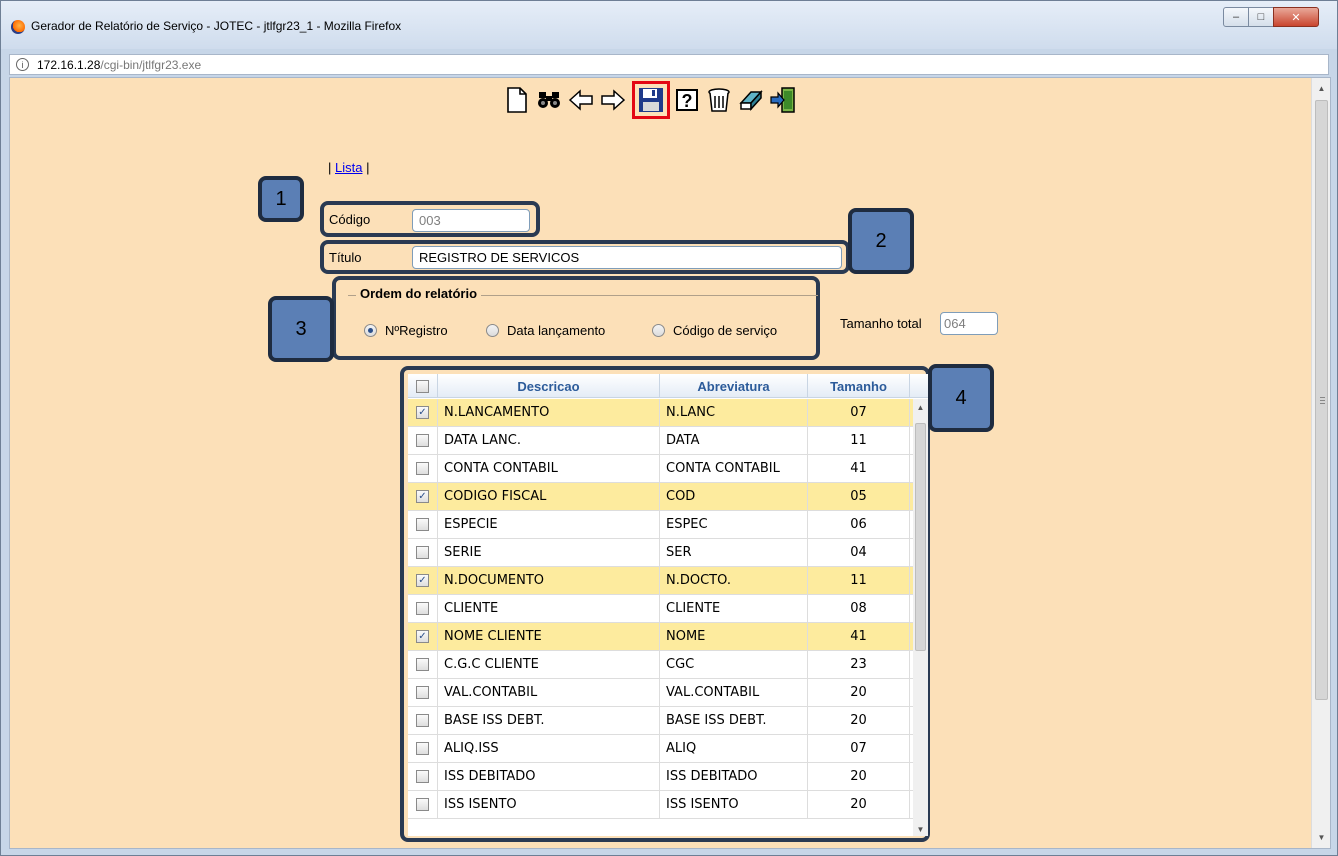 This screenshot has height=856, width=1338. I want to click on window-controls: – □ ✕, so click(1271, 17).